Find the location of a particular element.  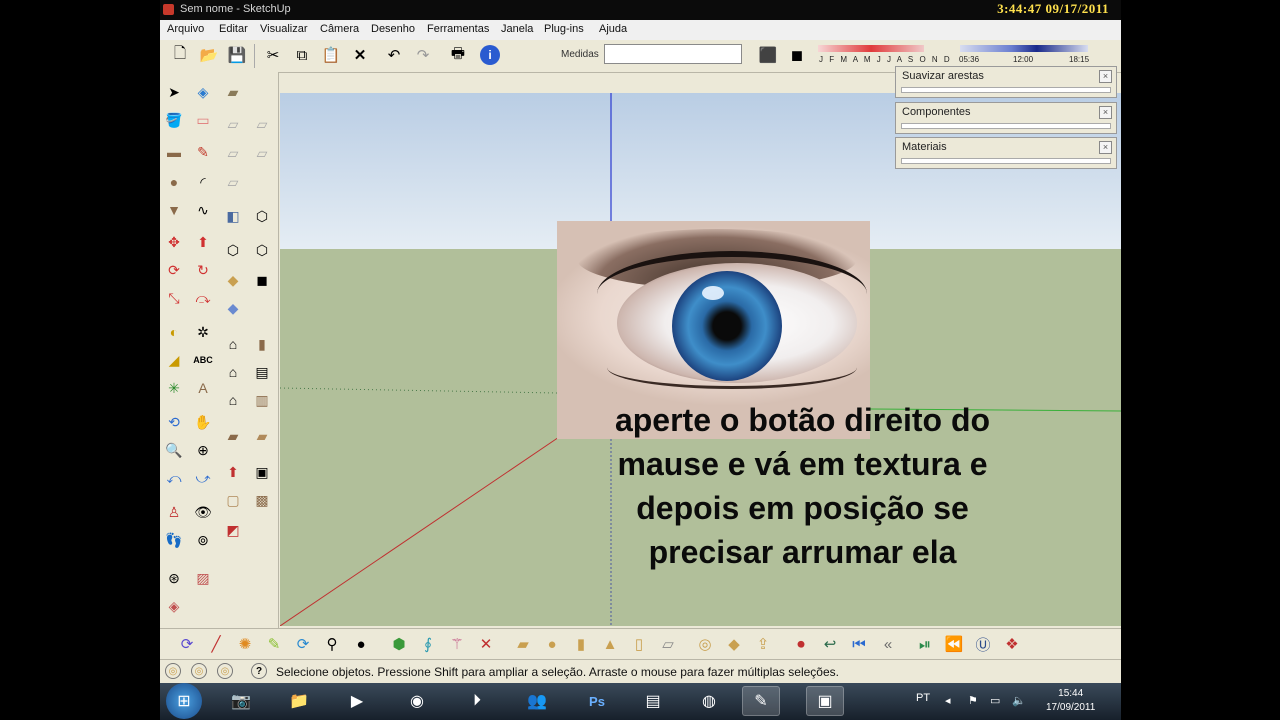

rewind-icon: « is located at coordinates (888, 644).